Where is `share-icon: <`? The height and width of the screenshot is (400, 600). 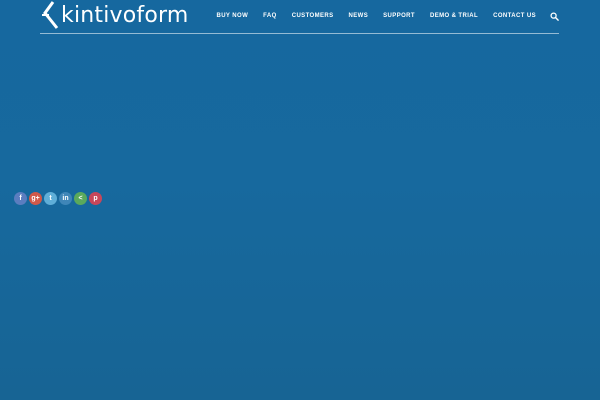
share-icon: < is located at coordinates (80, 198).